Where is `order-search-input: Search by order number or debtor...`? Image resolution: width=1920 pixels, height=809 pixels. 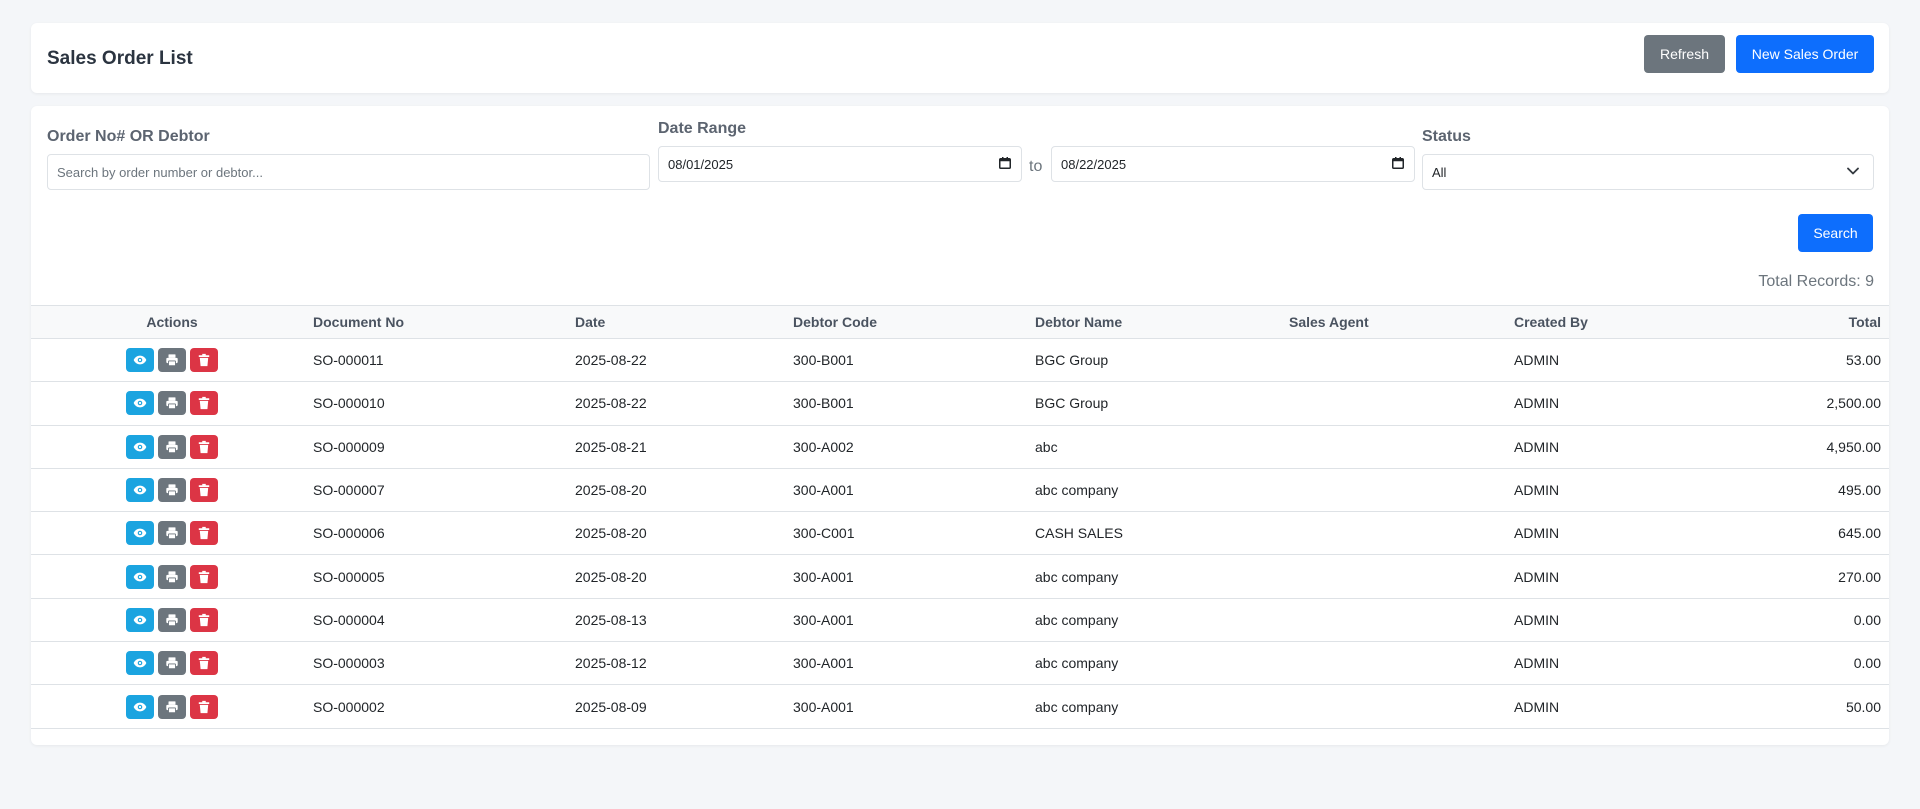
order-search-input: Search by order number or debtor... is located at coordinates (348, 172).